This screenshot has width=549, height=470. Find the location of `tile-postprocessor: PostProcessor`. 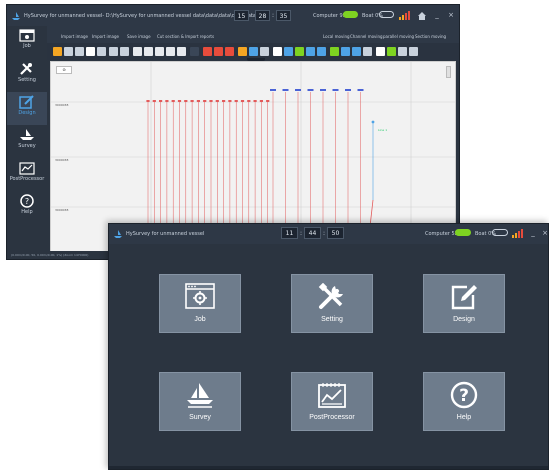

tile-postprocessor: PostProcessor is located at coordinates (332, 401).